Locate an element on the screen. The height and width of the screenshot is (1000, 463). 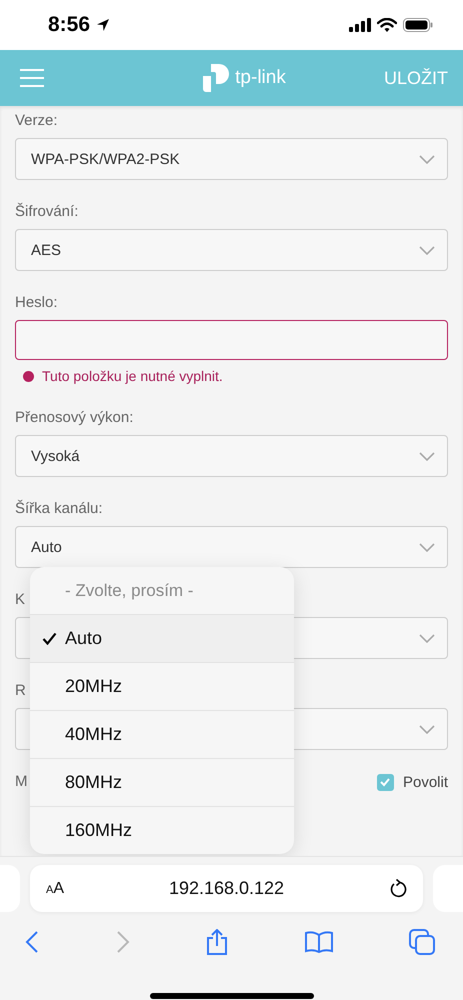
field-label: Přenosový výkon: is located at coordinates (74, 418).